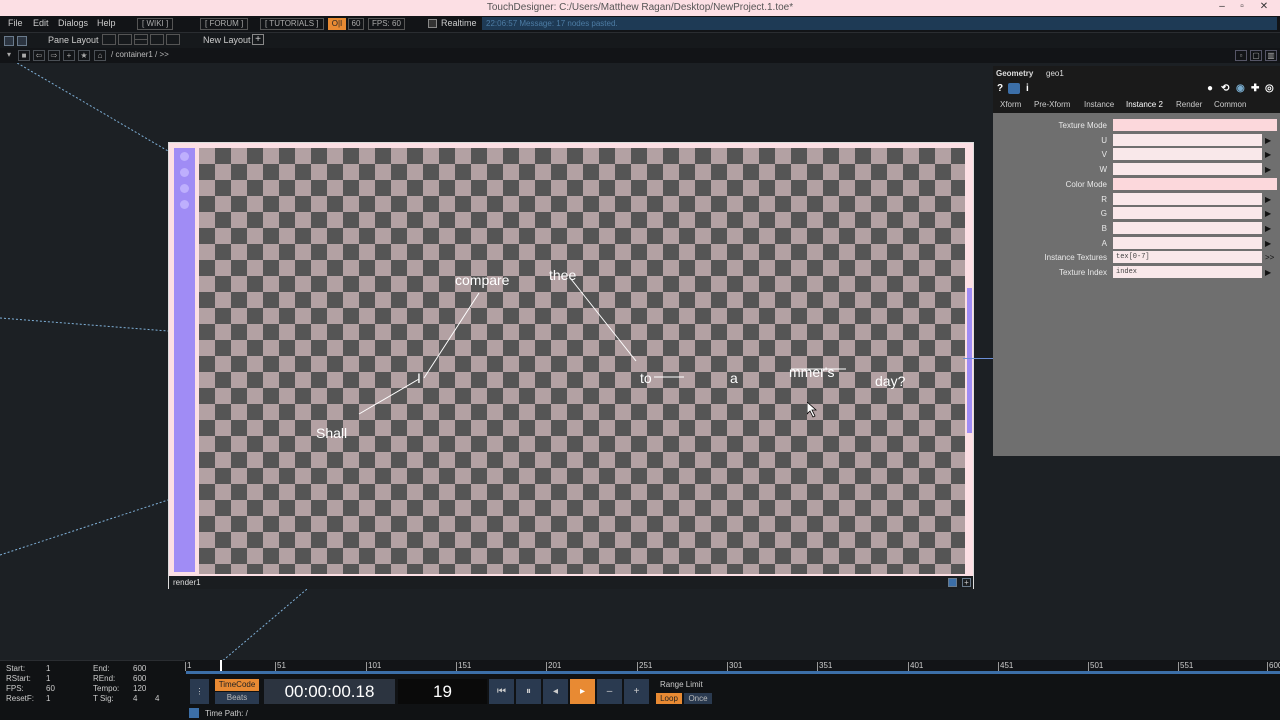 This screenshot has height=720, width=1280. I want to click on home-icon: ⌂, so click(100, 55).